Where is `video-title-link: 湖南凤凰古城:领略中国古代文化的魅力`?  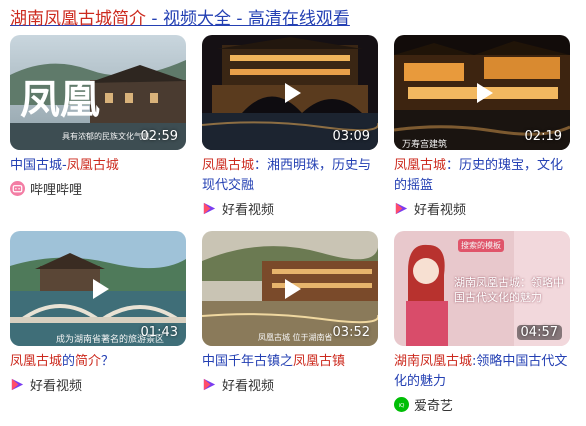 video-title-link: 湖南凤凰古城:领略中国古代文化的魅力 is located at coordinates (482, 372).